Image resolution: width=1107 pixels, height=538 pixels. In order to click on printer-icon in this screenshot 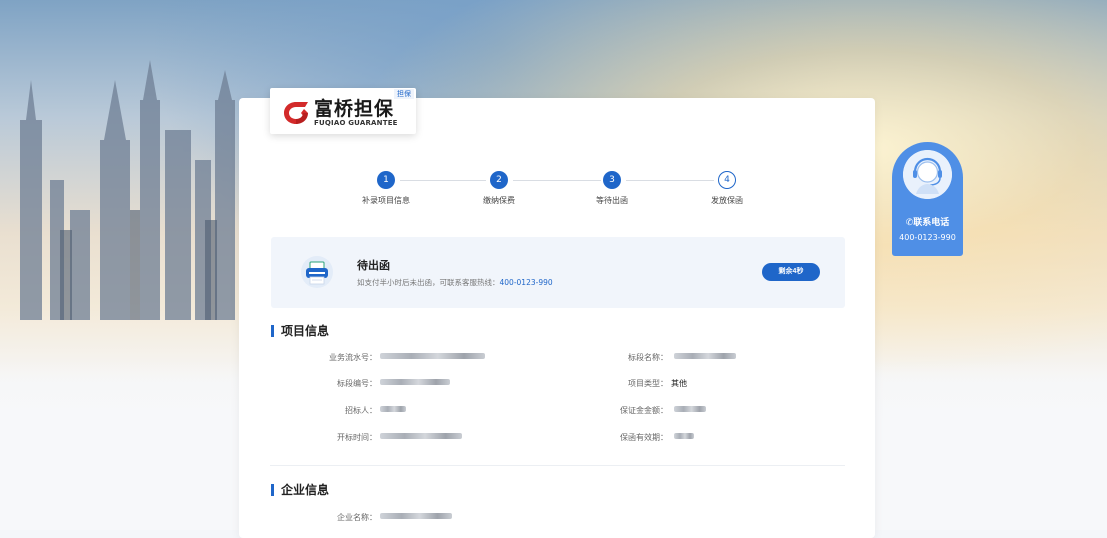, I will do `click(317, 272)`.